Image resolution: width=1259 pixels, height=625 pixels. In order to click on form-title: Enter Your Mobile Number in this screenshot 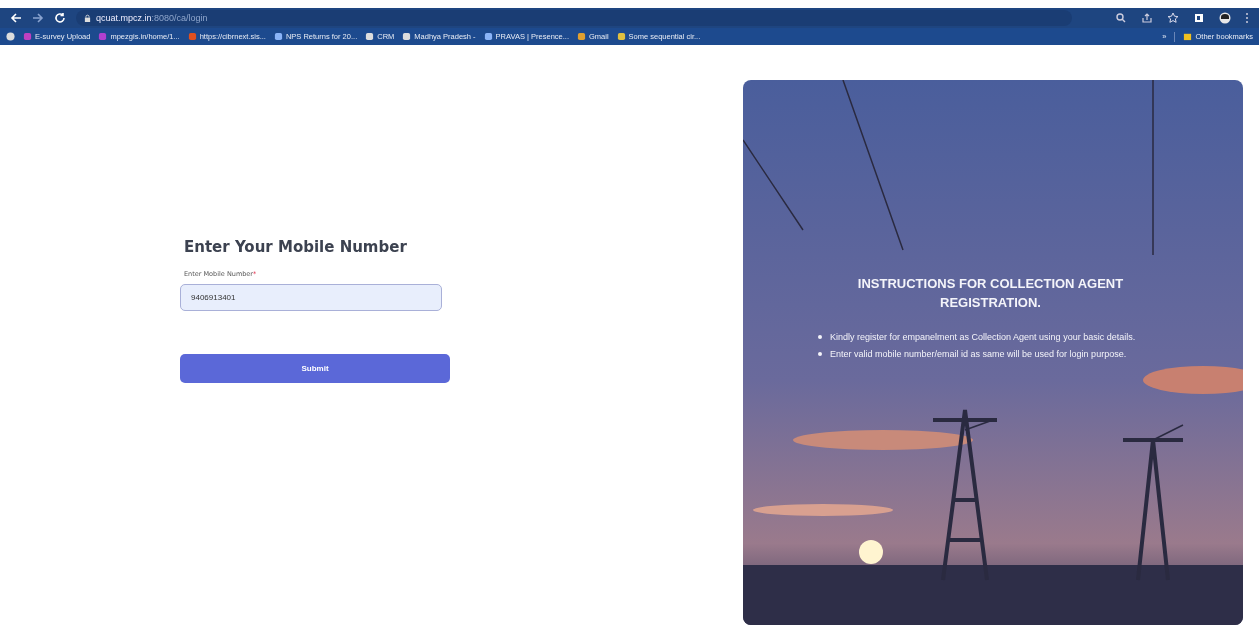, I will do `click(296, 246)`.